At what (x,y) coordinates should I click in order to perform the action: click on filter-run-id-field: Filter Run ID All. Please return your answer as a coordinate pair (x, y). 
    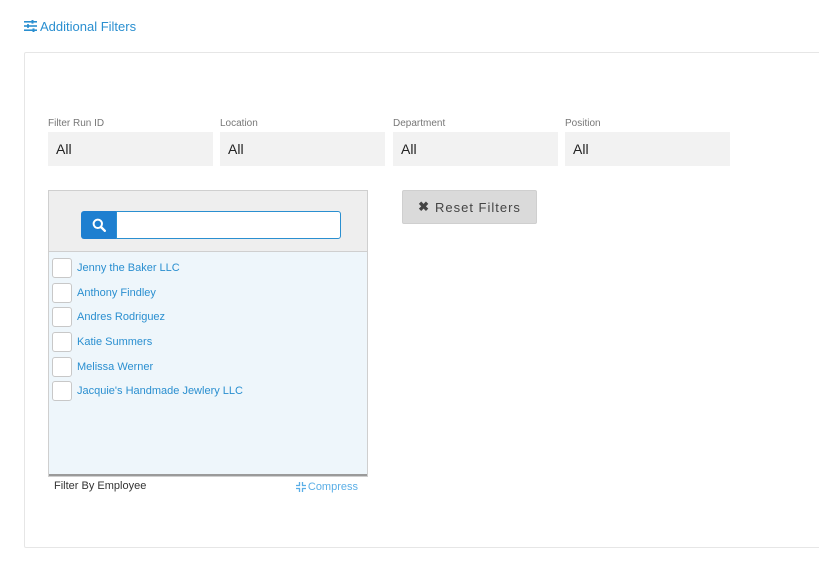
    Looking at the image, I should click on (130, 141).